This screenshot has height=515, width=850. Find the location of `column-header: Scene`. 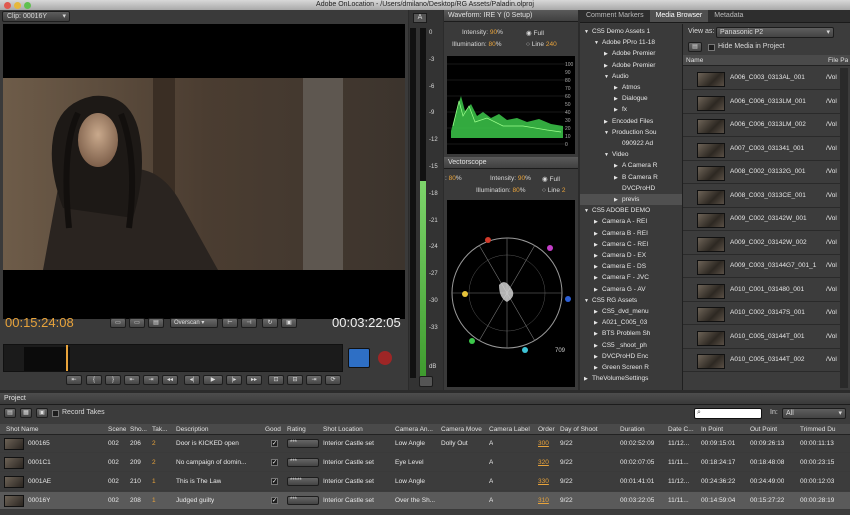

column-header: Scene is located at coordinates (117, 429).